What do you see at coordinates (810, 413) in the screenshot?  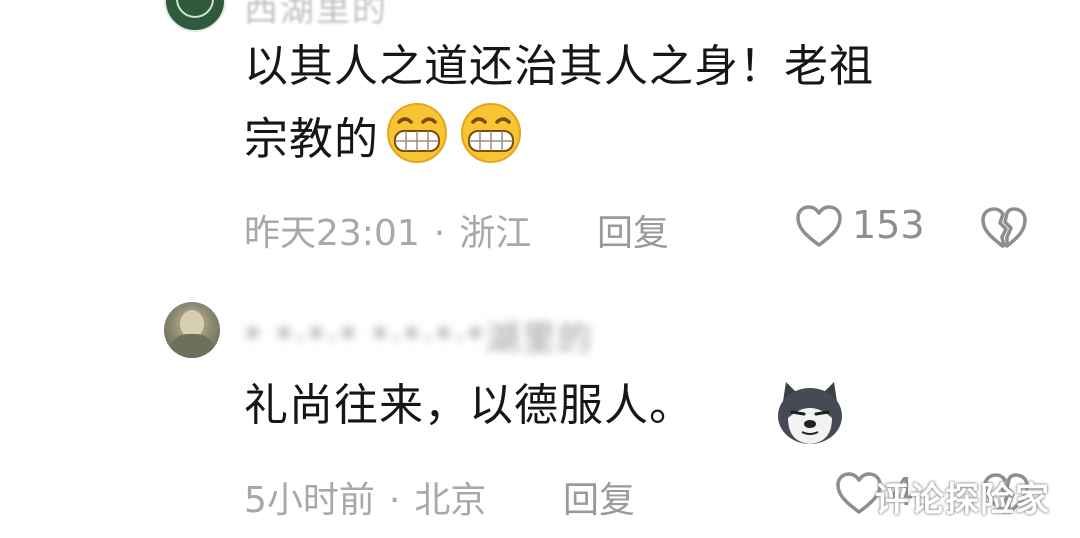 I see `dog-emoji-icon` at bounding box center [810, 413].